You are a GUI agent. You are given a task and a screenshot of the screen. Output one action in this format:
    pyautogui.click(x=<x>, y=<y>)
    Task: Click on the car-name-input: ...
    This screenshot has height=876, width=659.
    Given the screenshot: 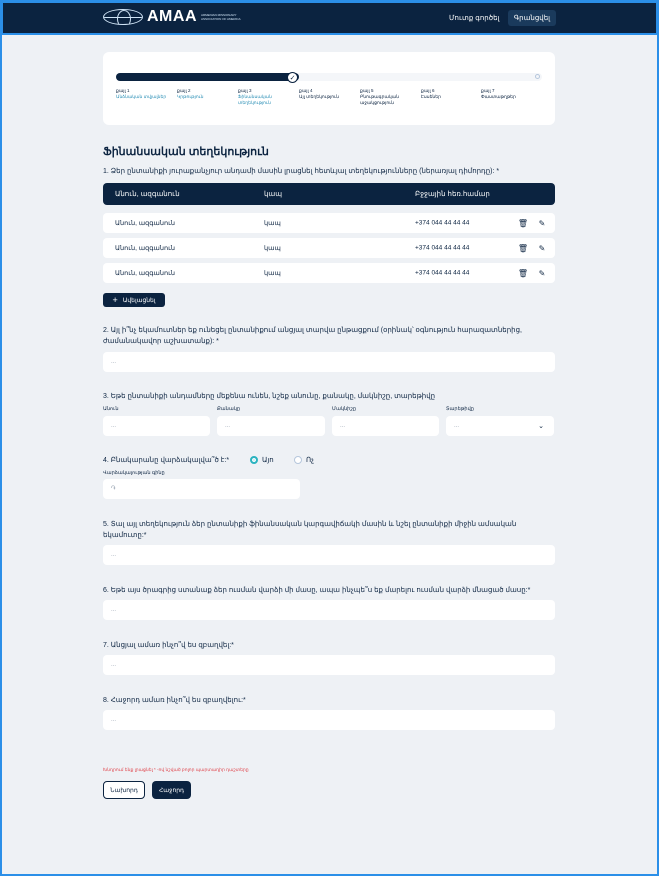 What is the action you would take?
    pyautogui.click(x=156, y=426)
    